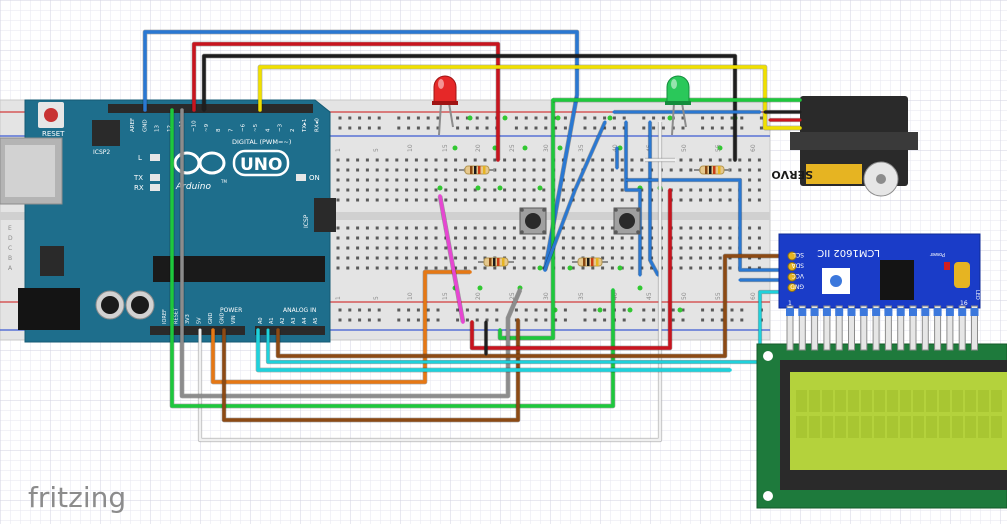  Describe the element at coordinates (10, 238) in the screenshot. I see `row-letter: D` at that location.